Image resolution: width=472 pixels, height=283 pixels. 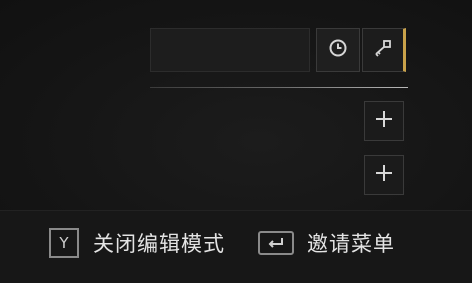 I want to click on y-key-icon: Y, so click(x=64, y=243).